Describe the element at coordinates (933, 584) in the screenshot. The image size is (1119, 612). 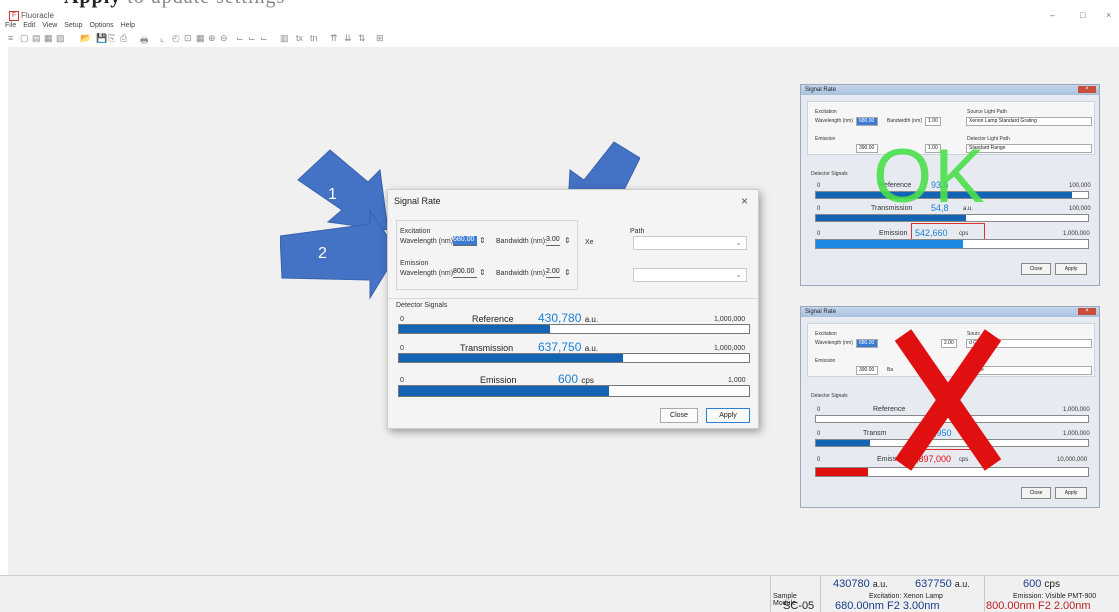
I see `status-trans-number: 637750` at that location.